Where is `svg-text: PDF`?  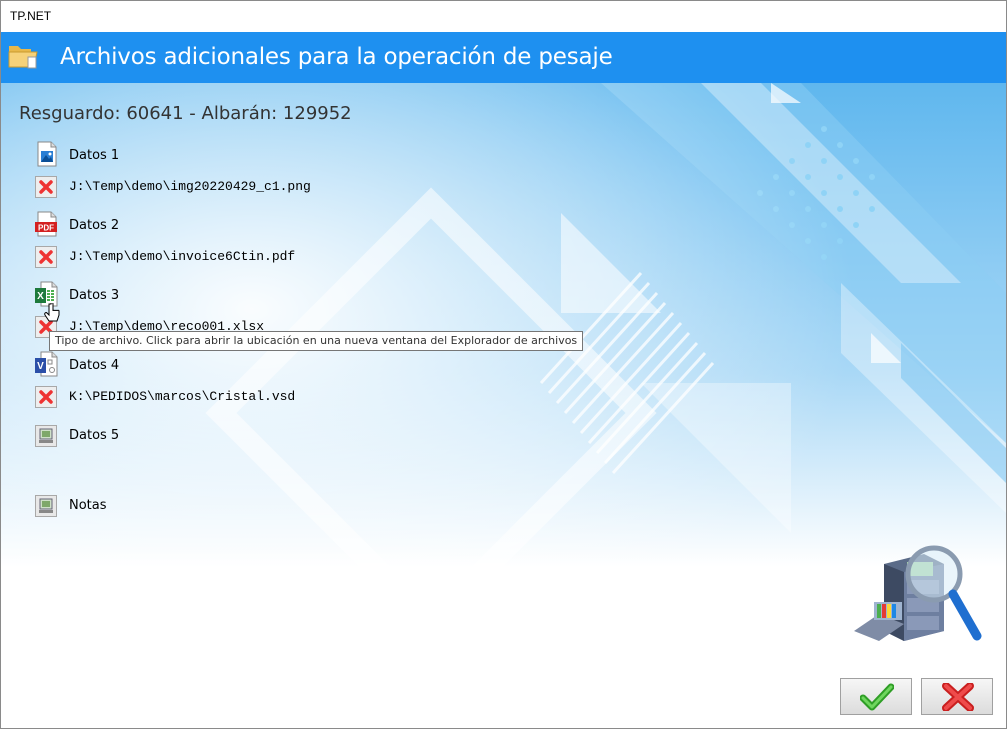 svg-text: PDF is located at coordinates (46, 228).